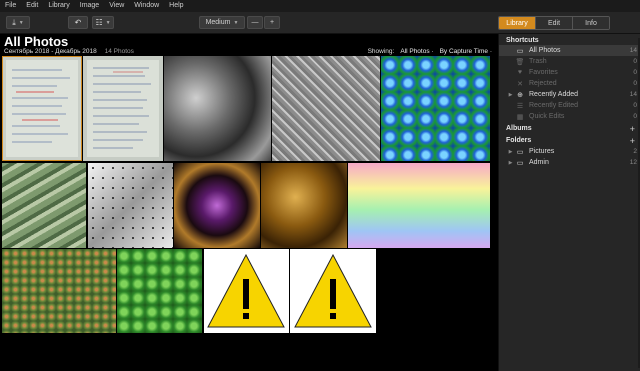 This screenshot has width=640, height=371. What do you see at coordinates (89, 6) in the screenshot?
I see `menu-image: Image` at bounding box center [89, 6].